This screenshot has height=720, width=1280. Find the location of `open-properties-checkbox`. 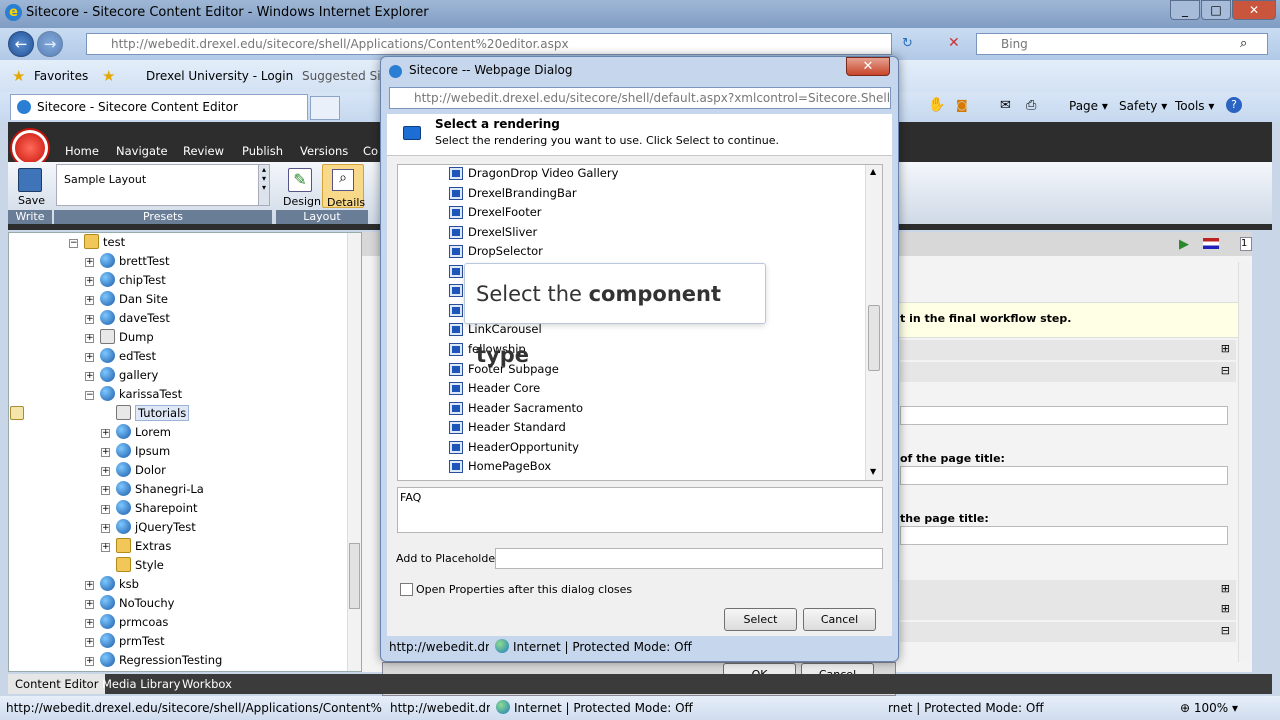

open-properties-checkbox is located at coordinates (406, 589).